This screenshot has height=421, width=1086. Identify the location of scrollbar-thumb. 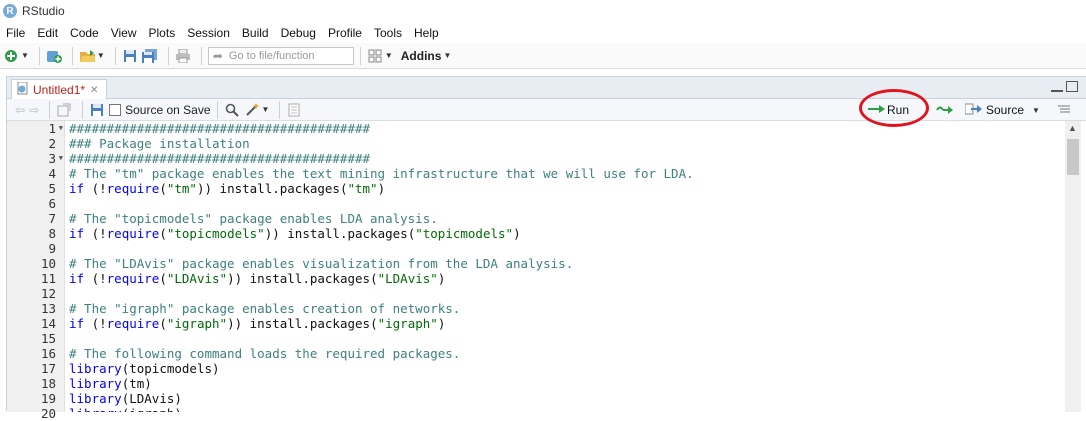
(1073, 157).